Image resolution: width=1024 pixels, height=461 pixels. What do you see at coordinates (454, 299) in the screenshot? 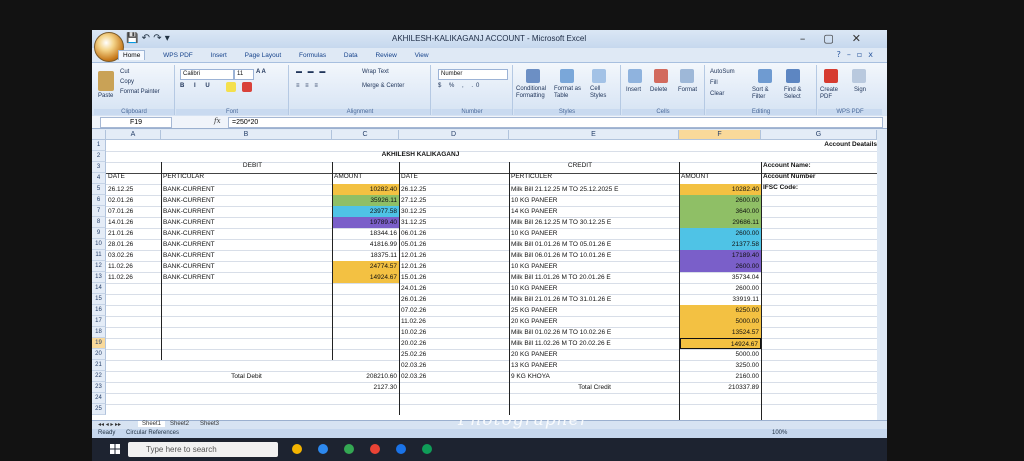
I see `credit-date: 26.01.26` at bounding box center [454, 299].